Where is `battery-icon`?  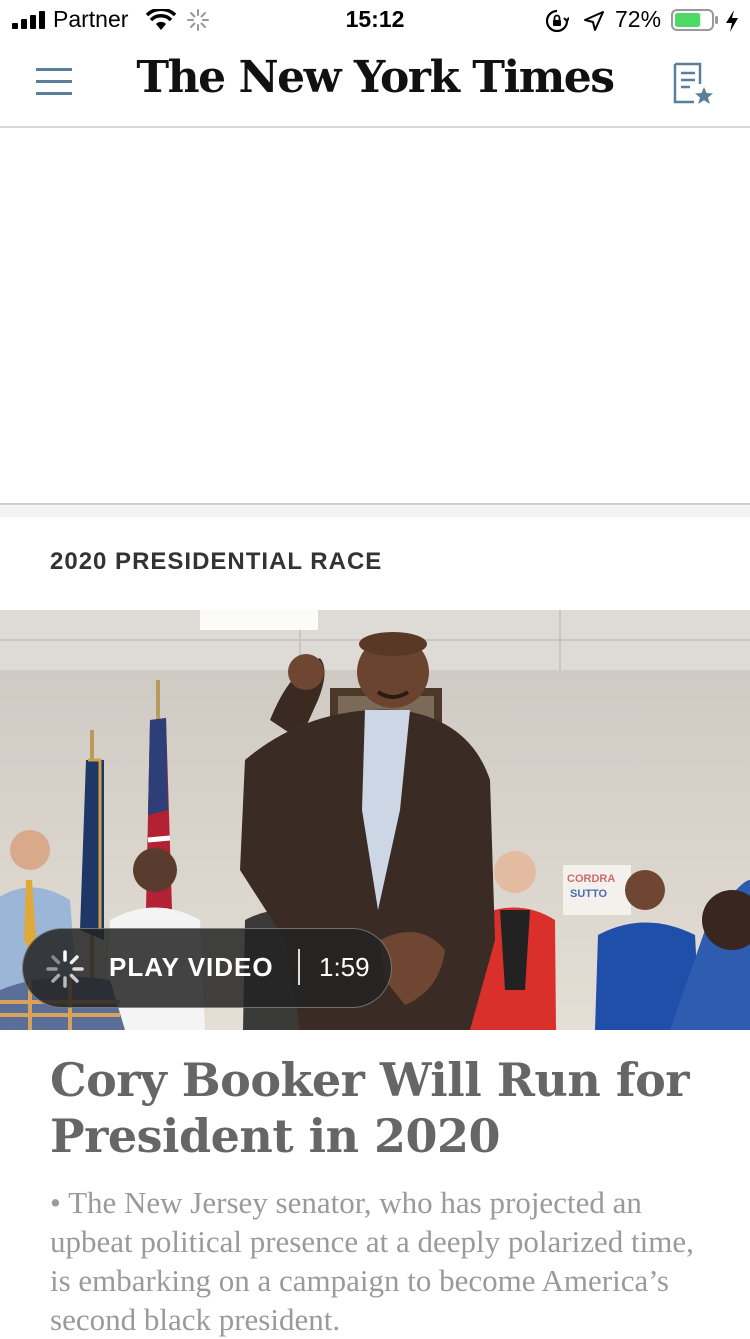 battery-icon is located at coordinates (694, 20).